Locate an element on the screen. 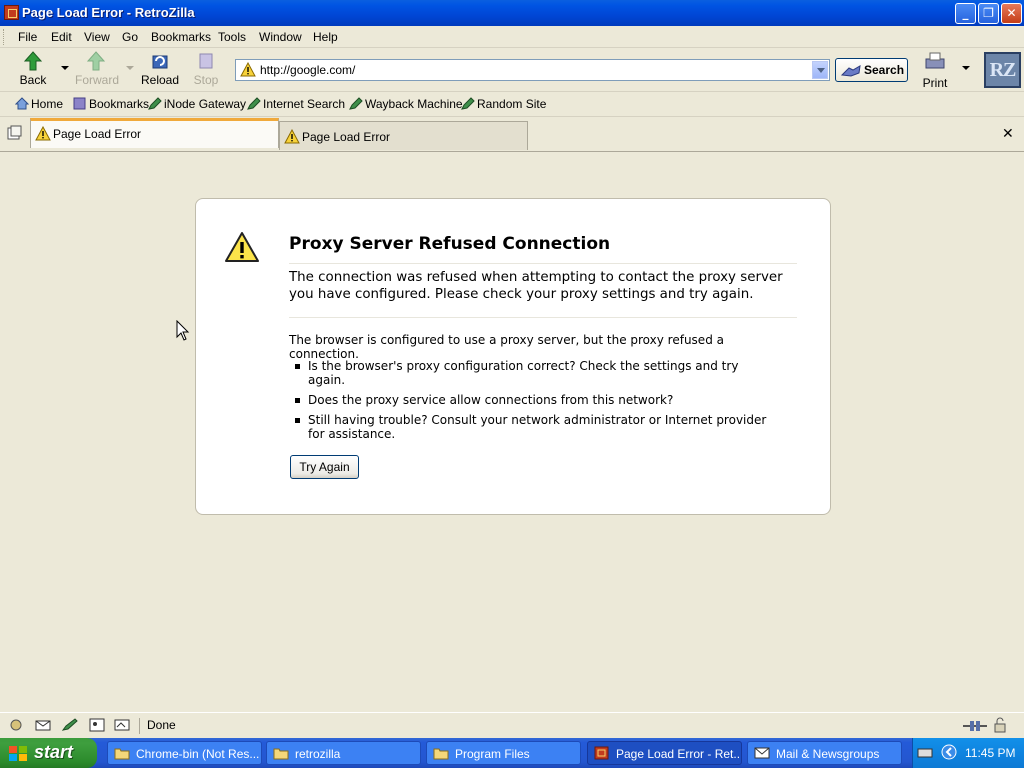 The height and width of the screenshot is (768, 1024). back-arrow-icon is located at coordinates (33, 61).